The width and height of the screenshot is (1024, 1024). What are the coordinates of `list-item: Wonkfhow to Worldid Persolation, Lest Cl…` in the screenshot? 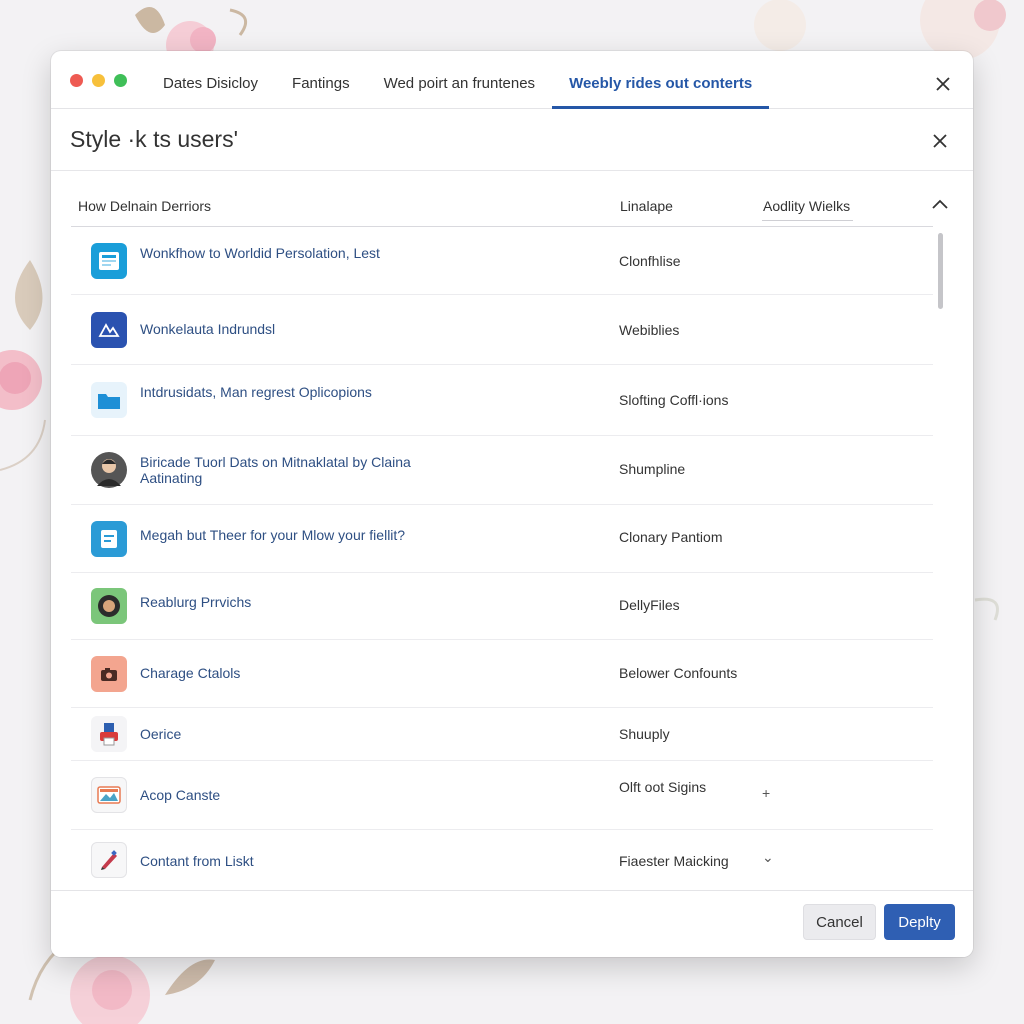 It's located at (502, 261).